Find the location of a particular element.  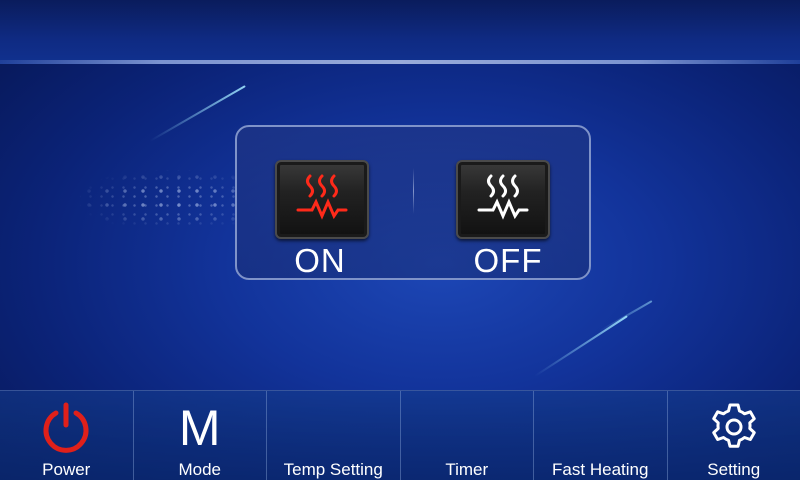

heater-on-button is located at coordinates (322, 199).